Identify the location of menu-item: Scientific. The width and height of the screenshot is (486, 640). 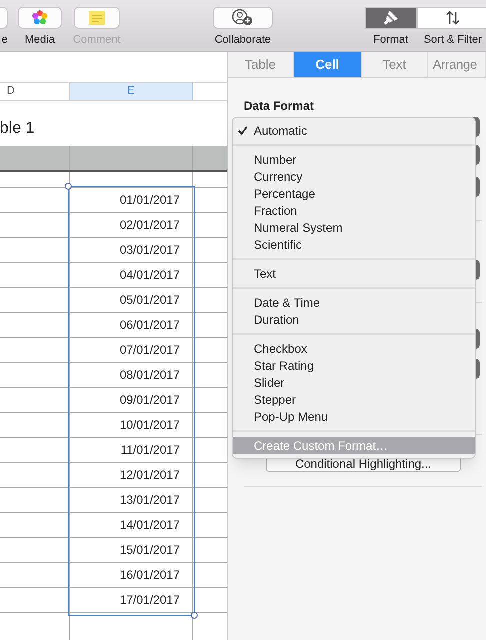
(354, 244).